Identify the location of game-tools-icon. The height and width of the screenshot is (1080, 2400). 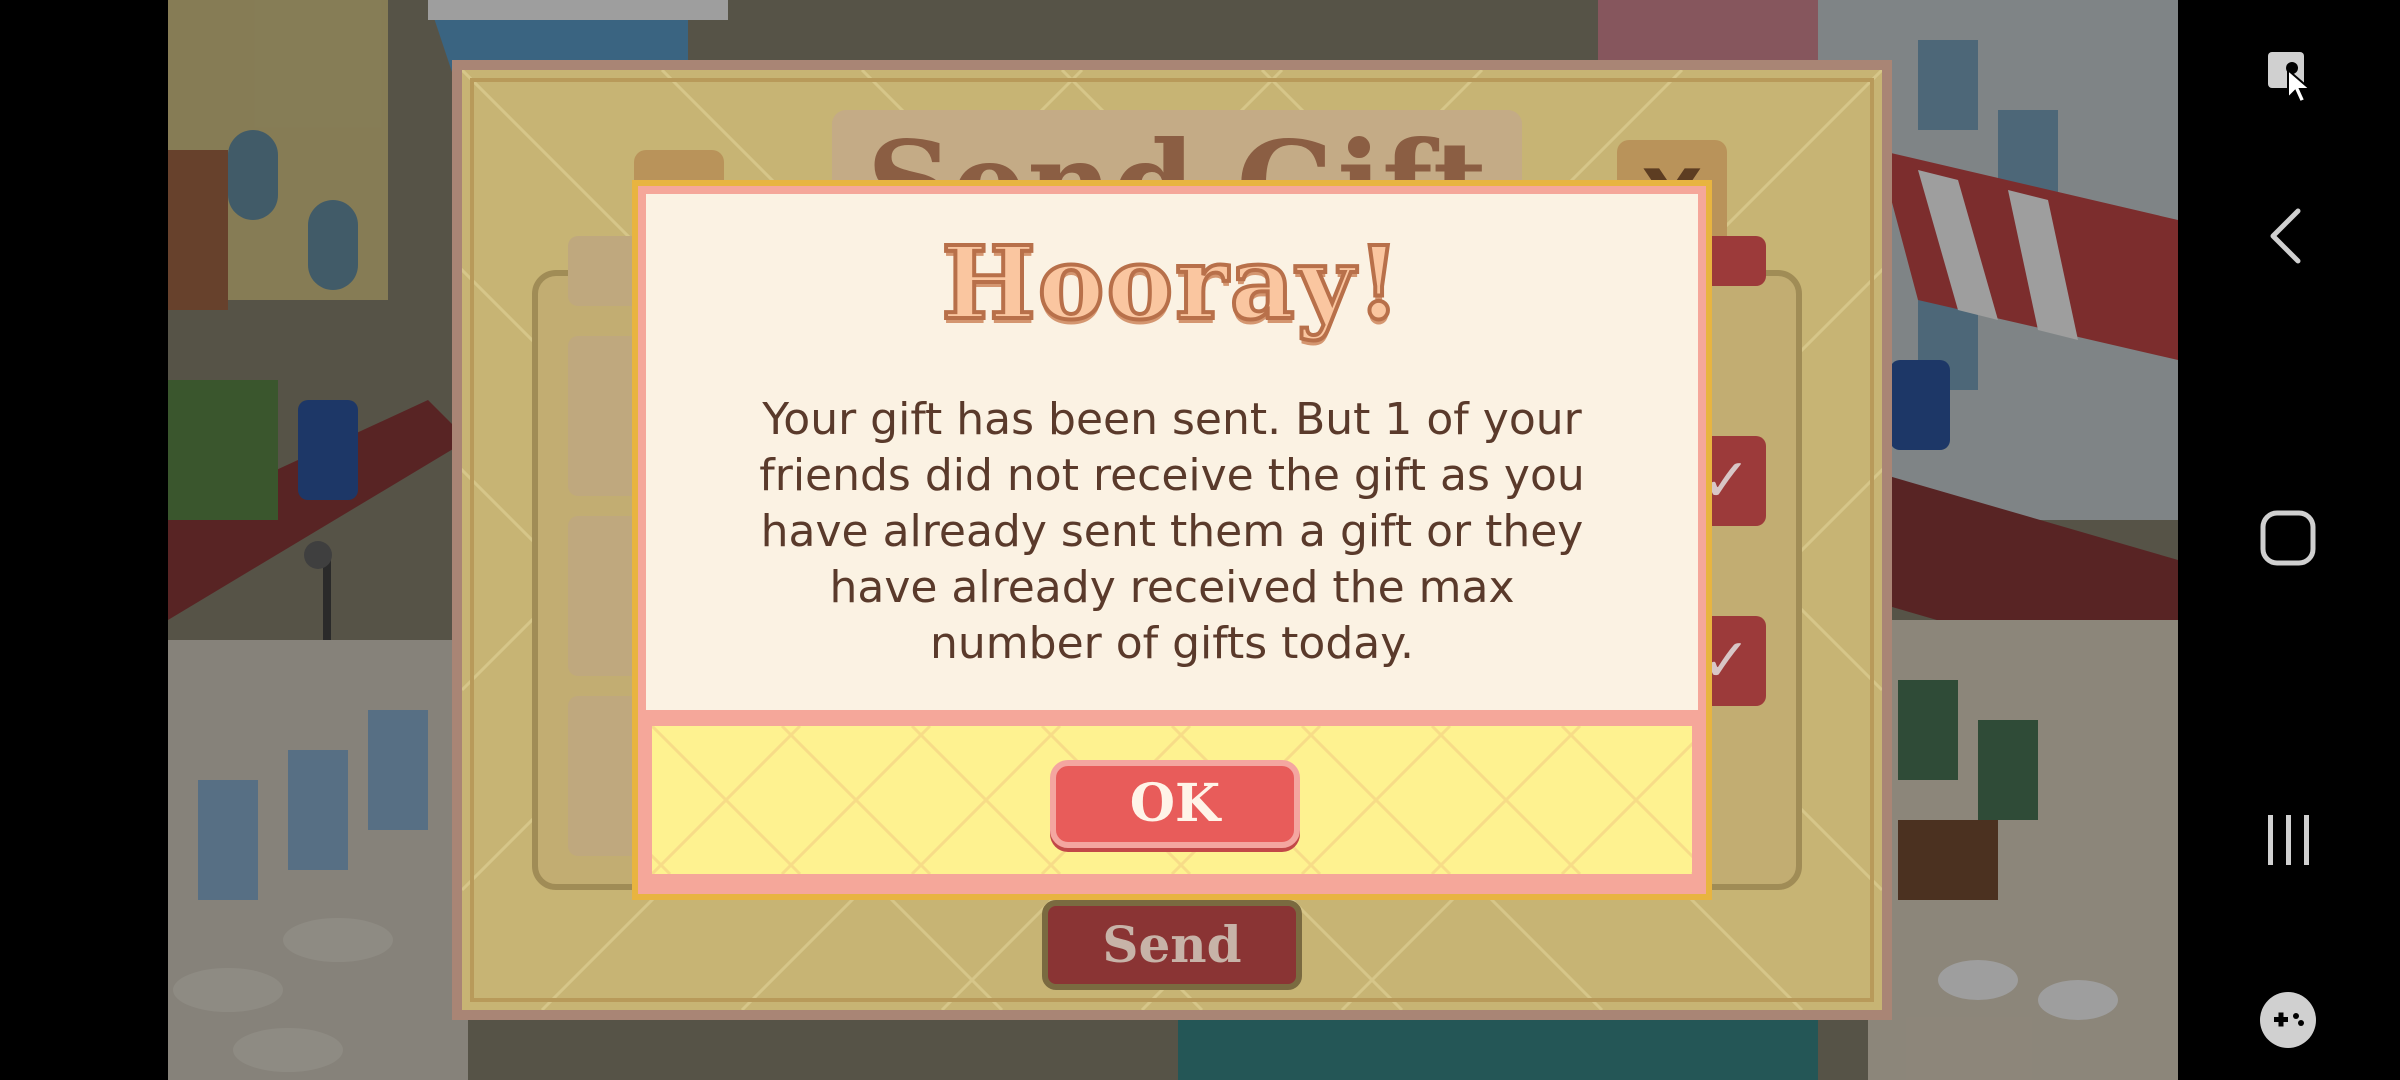
(2288, 1020).